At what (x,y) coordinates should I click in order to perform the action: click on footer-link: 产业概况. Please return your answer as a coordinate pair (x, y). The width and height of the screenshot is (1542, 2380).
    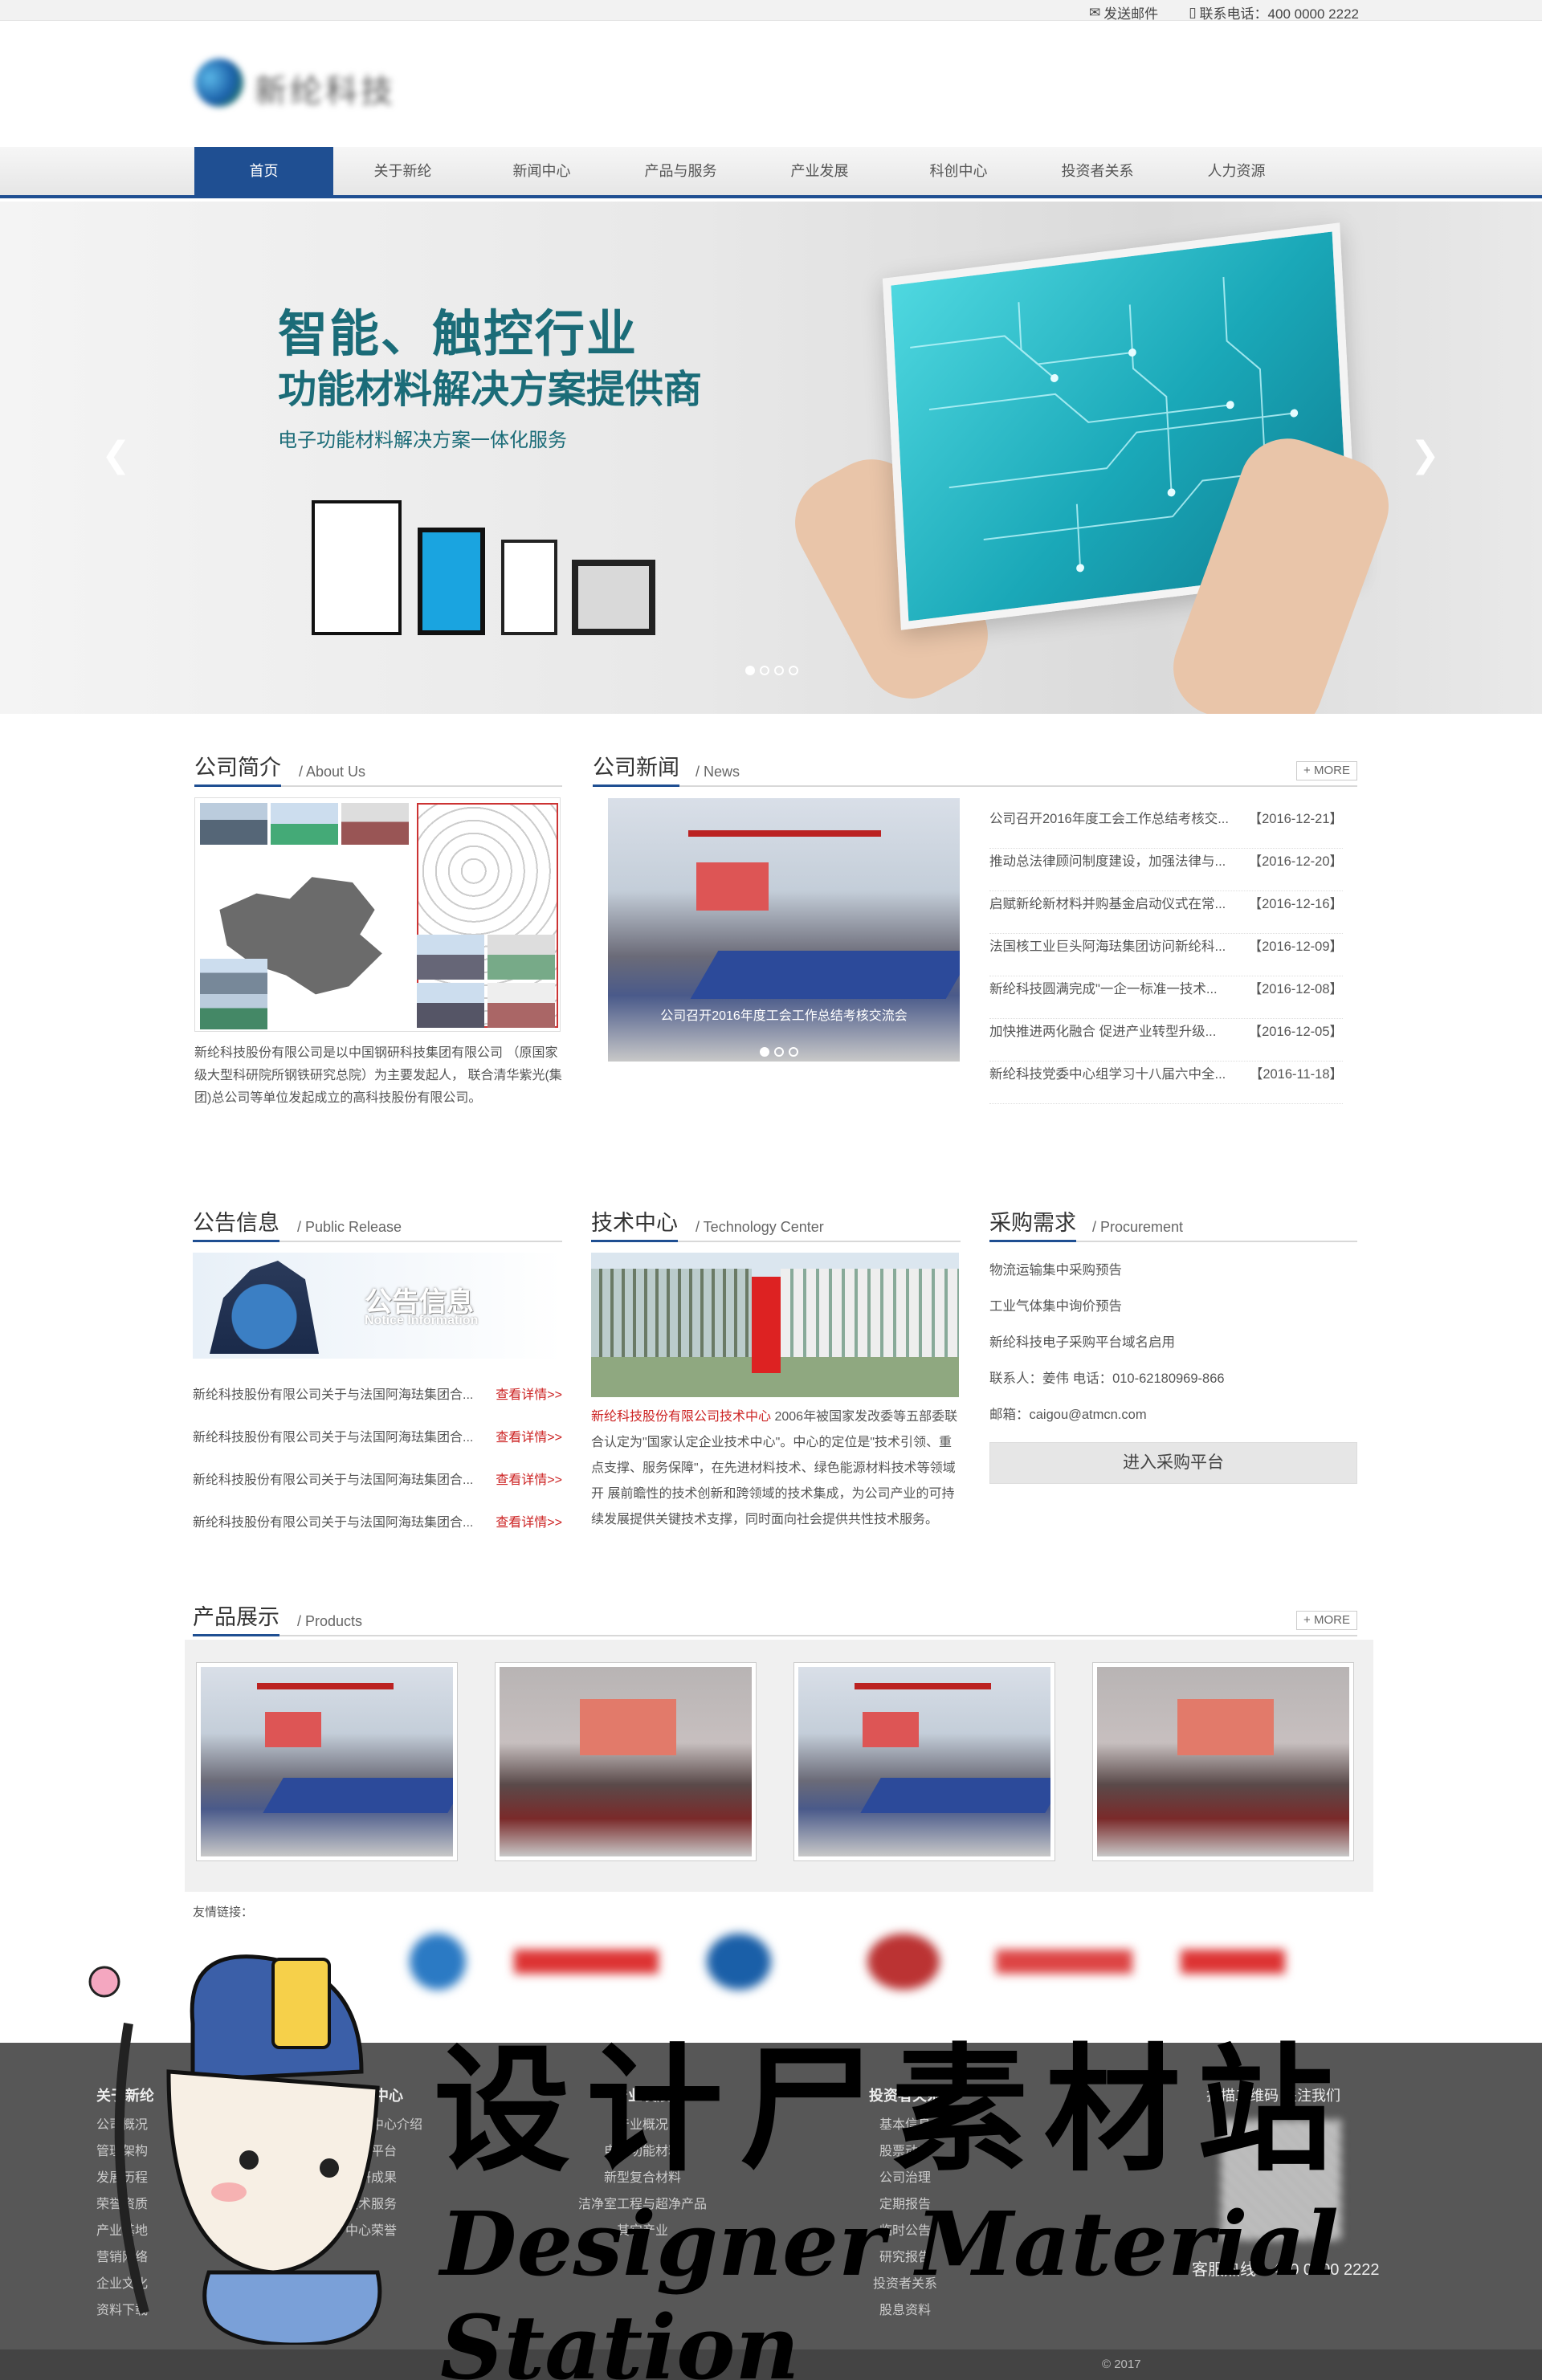
    Looking at the image, I should click on (642, 2125).